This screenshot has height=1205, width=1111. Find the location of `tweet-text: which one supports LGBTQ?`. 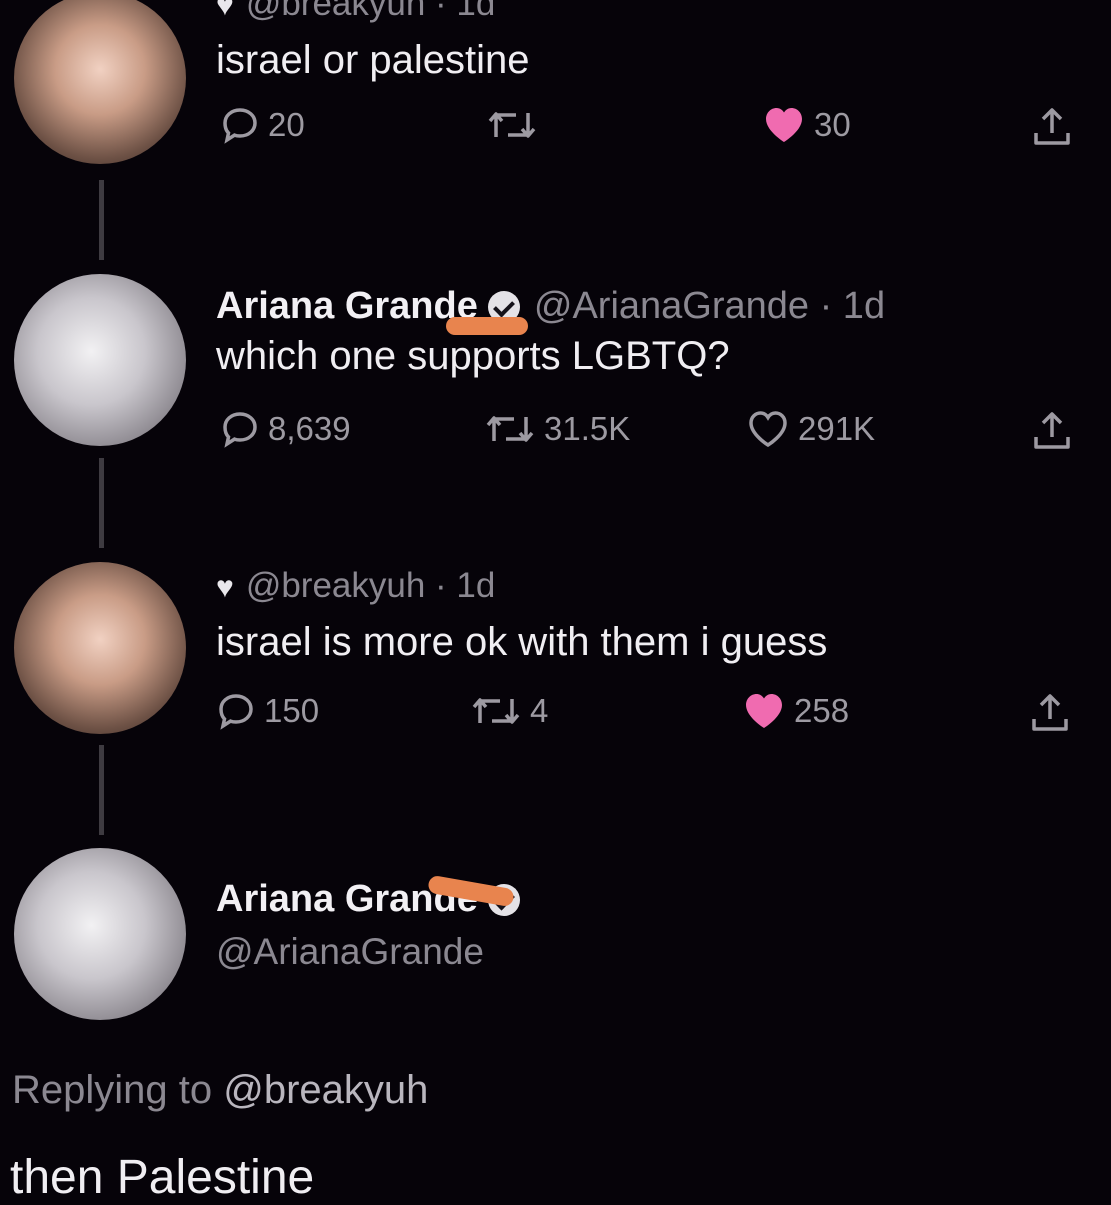

tweet-text: which one supports LGBTQ? is located at coordinates (473, 356).